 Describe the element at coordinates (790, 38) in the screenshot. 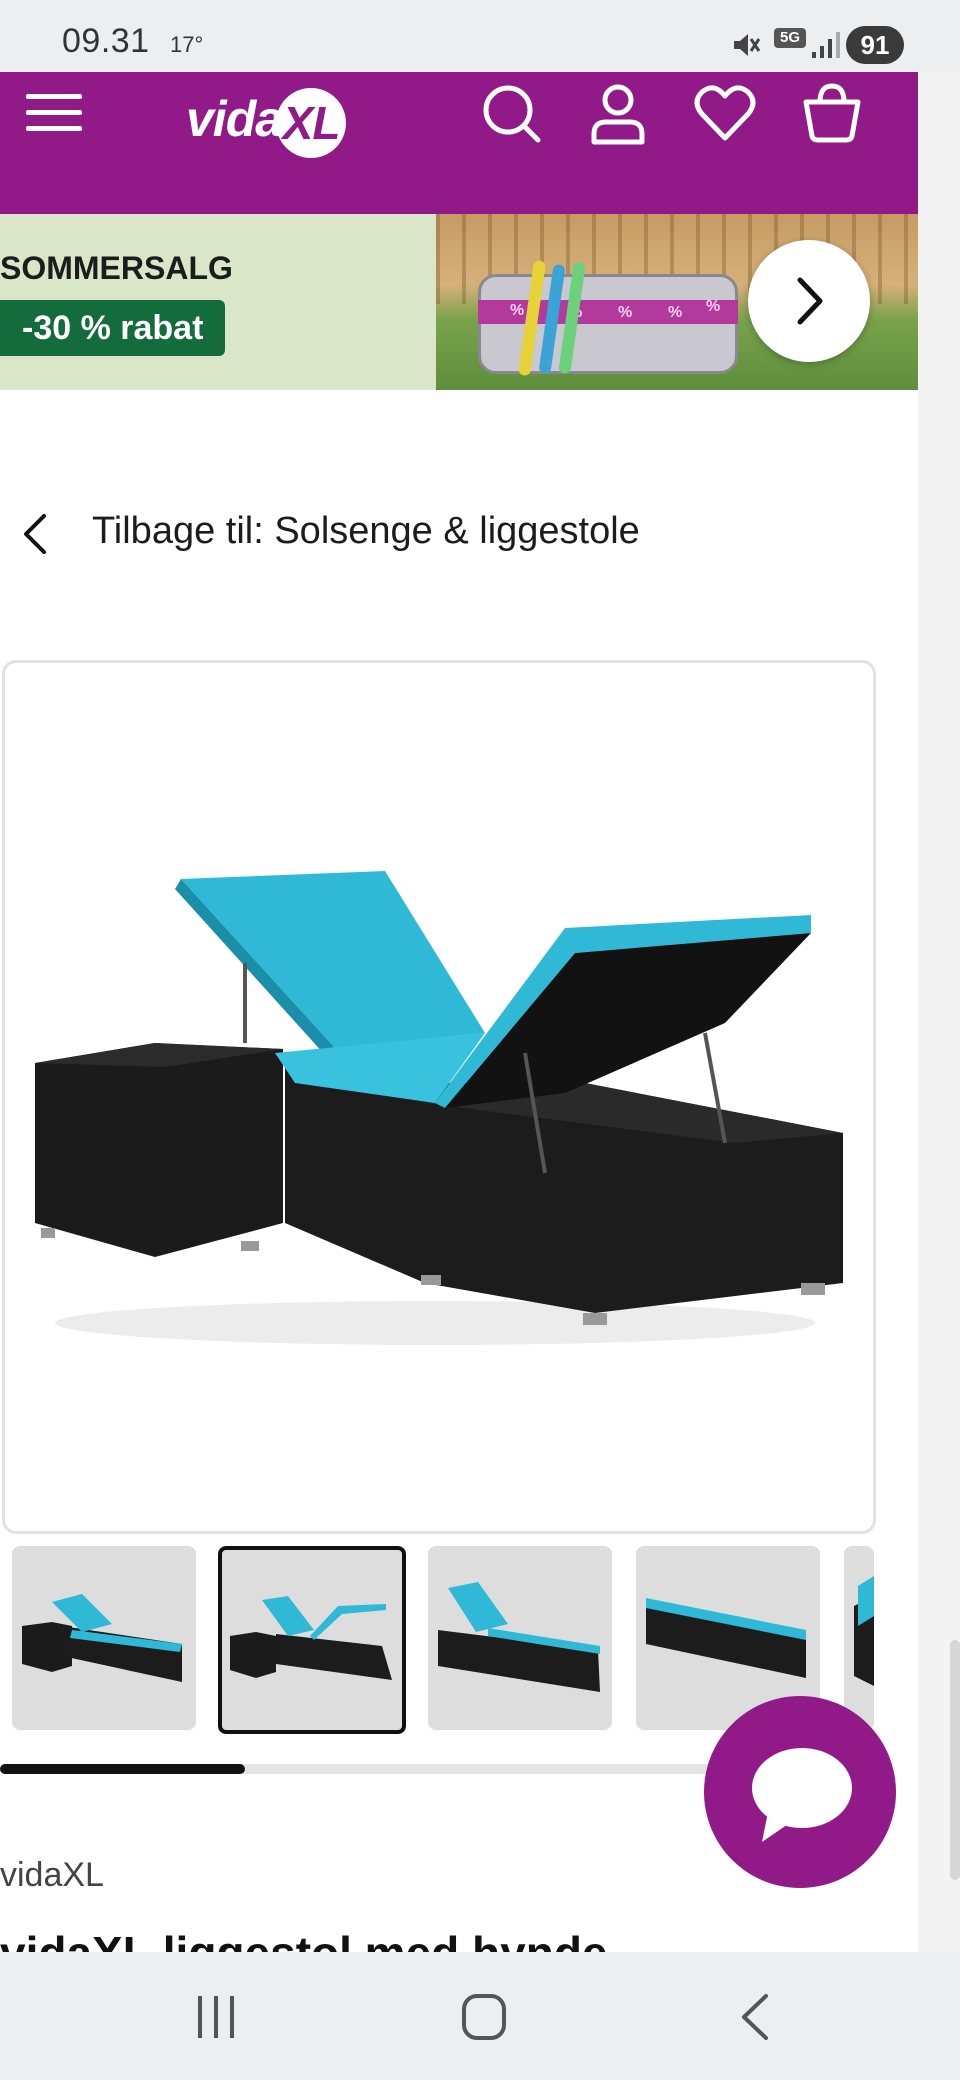

I see `network-label: 5G` at that location.